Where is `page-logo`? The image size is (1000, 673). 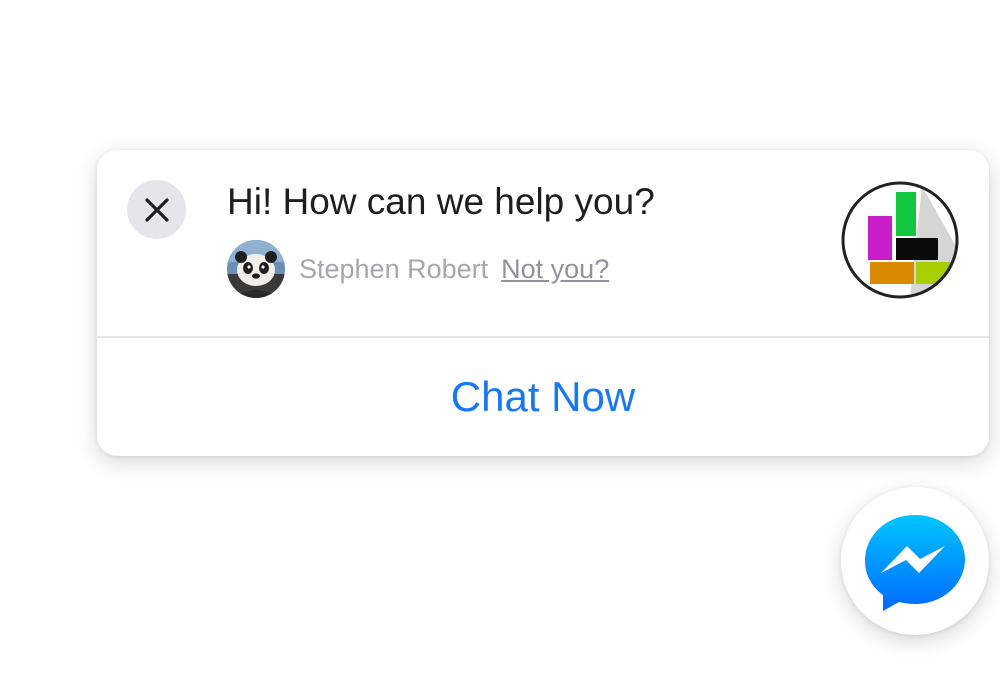
page-logo is located at coordinates (900, 240).